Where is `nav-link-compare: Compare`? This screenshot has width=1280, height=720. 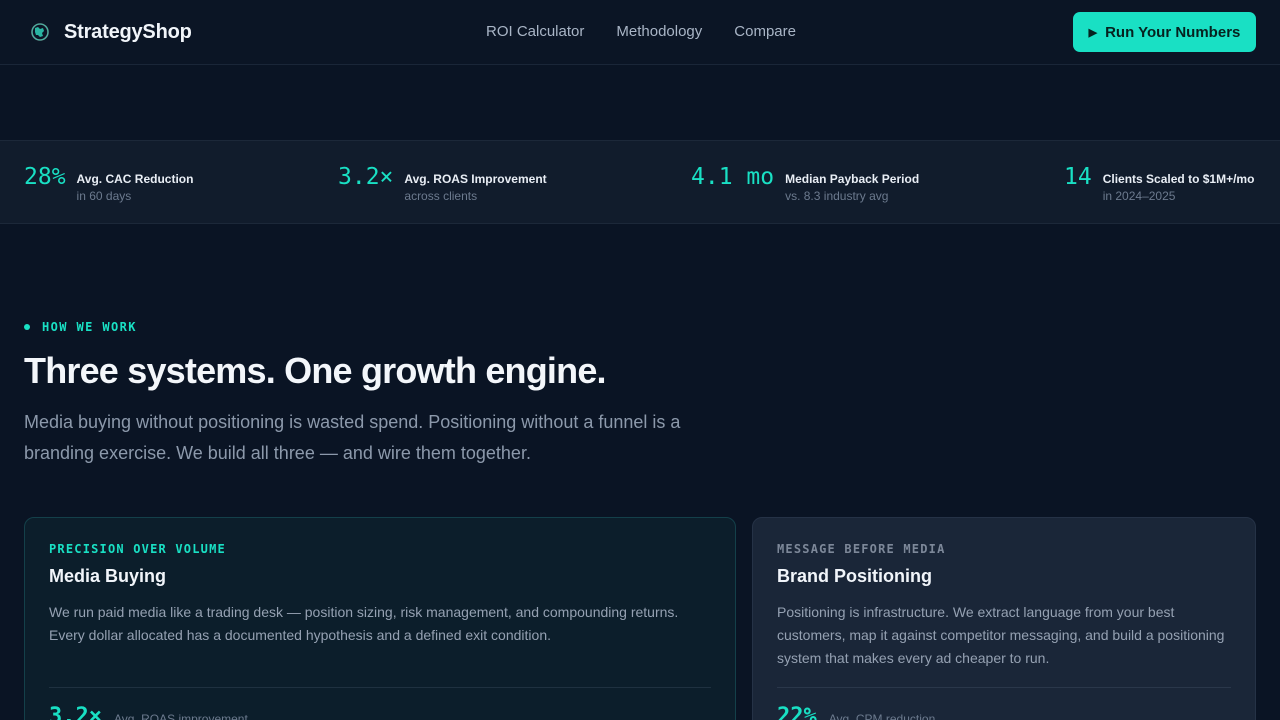
nav-link-compare: Compare is located at coordinates (765, 31).